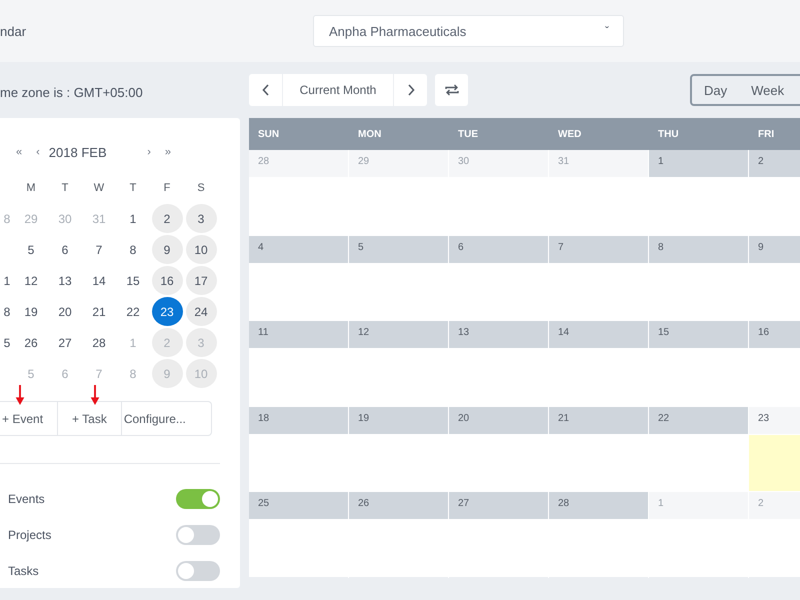 This screenshot has height=600, width=800. I want to click on day-cell: 12, so click(31, 280).